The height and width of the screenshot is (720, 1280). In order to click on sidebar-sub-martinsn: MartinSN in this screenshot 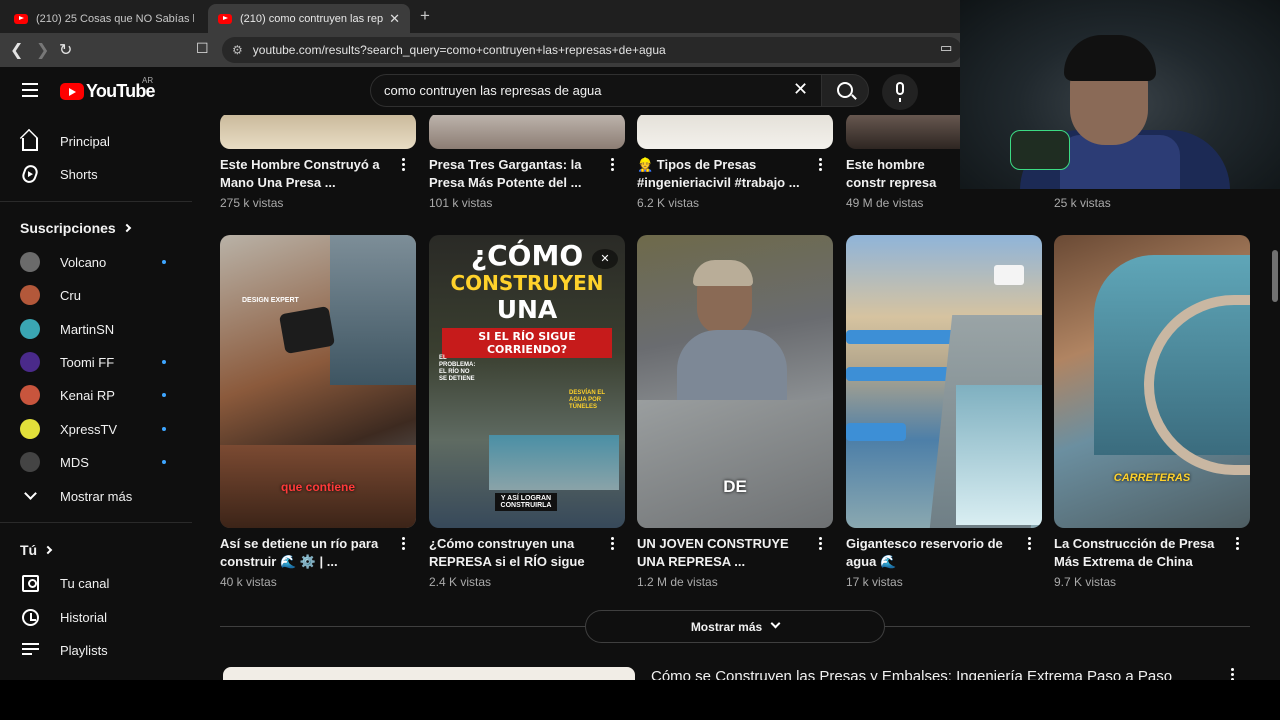, I will do `click(96, 329)`.